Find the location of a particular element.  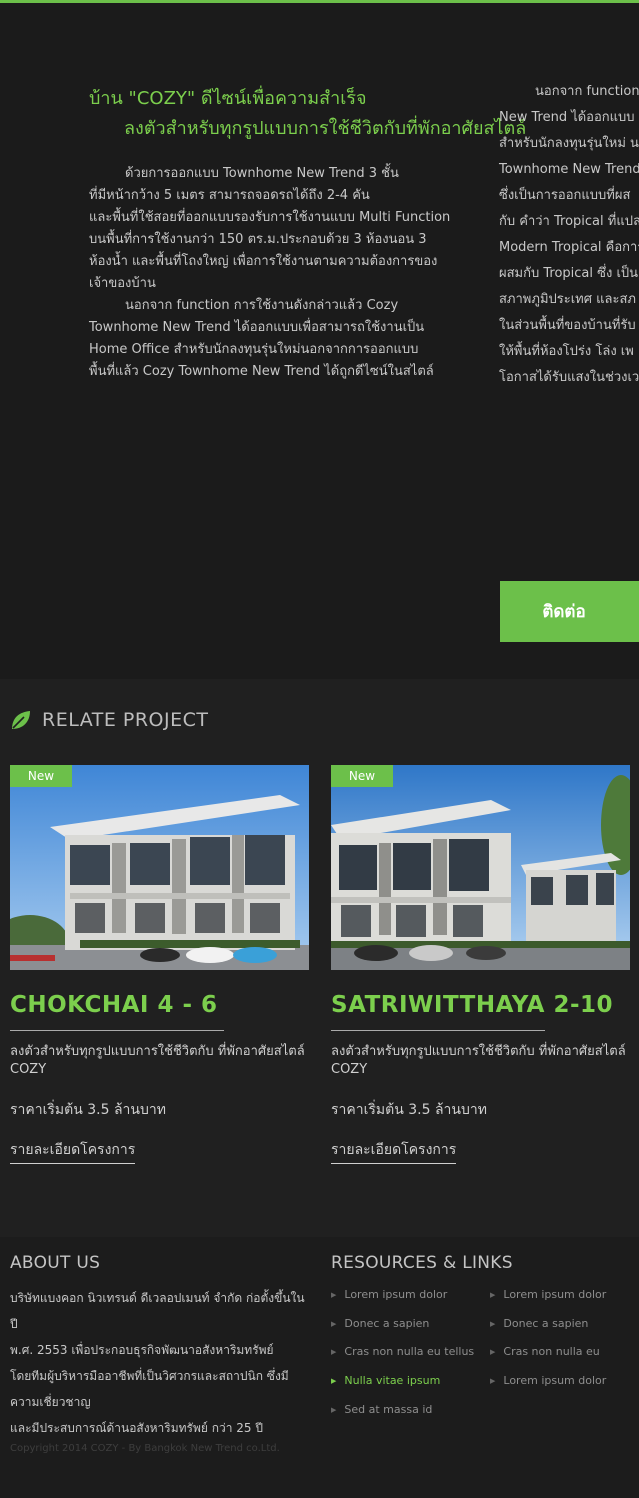

paragraph-line: ในส่วนพื้นที่ของบ้านที่รับ is located at coordinates (567, 325).